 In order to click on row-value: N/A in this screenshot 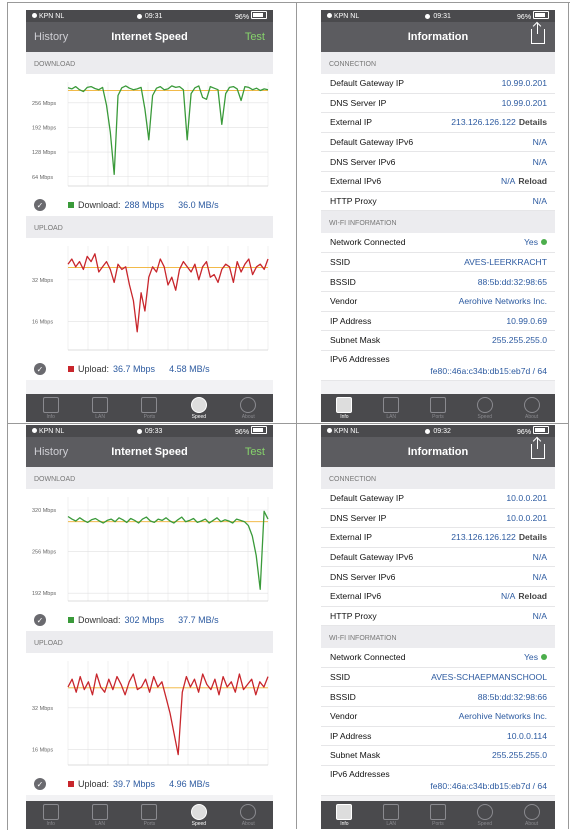, I will do `click(540, 201)`.